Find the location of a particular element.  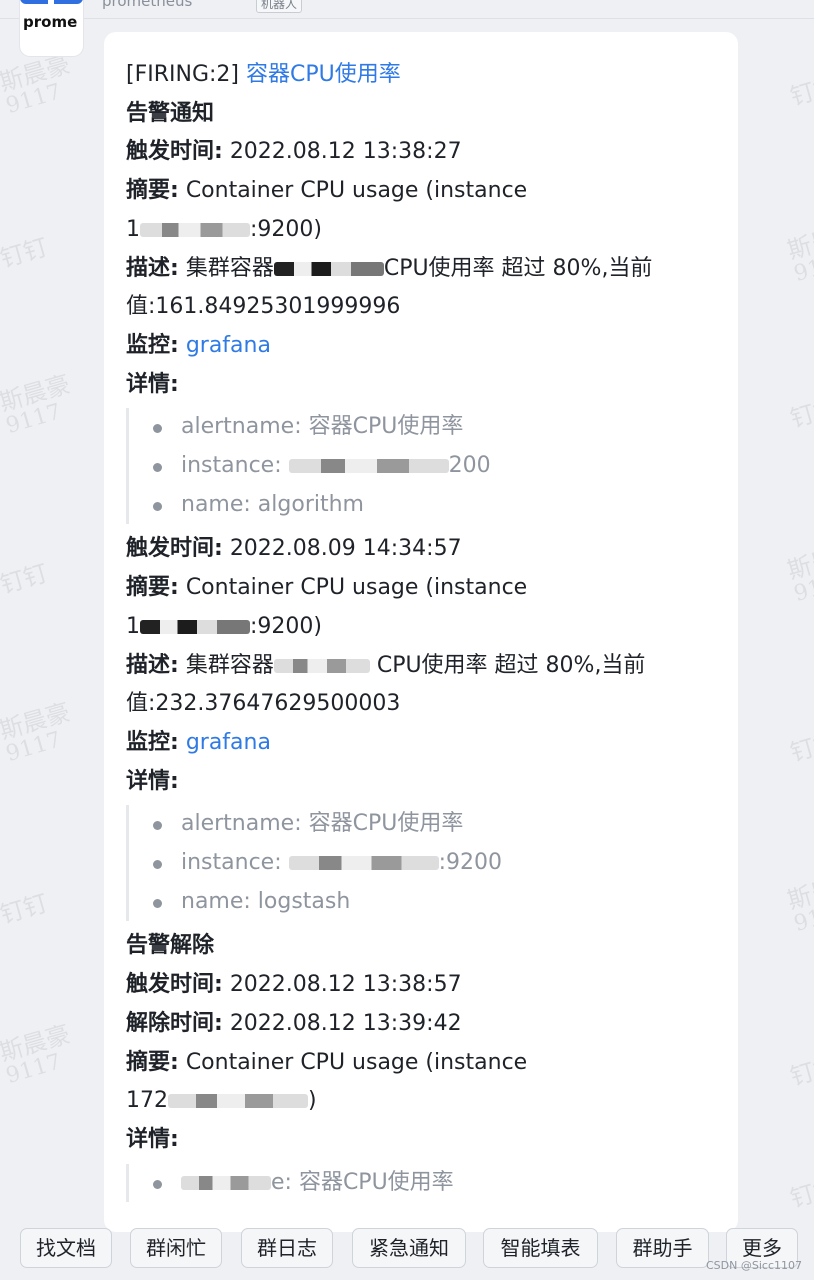

summary-cont: 172 is located at coordinates (147, 1101).